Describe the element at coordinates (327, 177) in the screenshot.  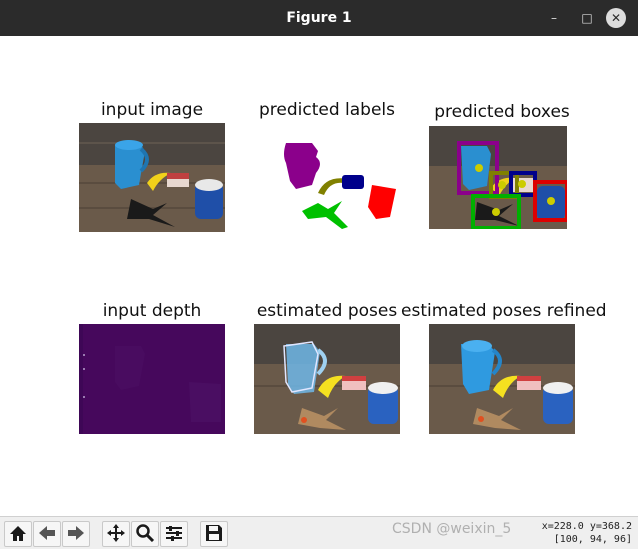
I see `predicted-labels-panel` at that location.